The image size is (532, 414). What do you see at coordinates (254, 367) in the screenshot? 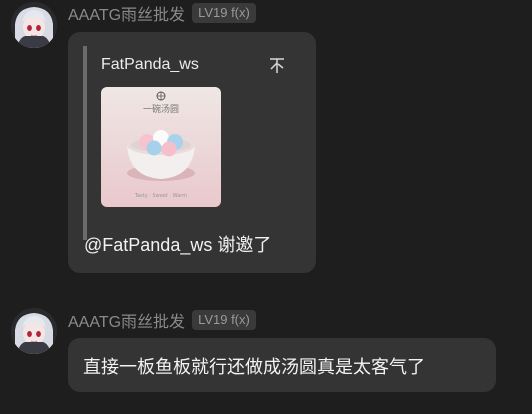
I see `message-text: 直接一板鱼板就行还做成汤圆真是太客气了` at bounding box center [254, 367].